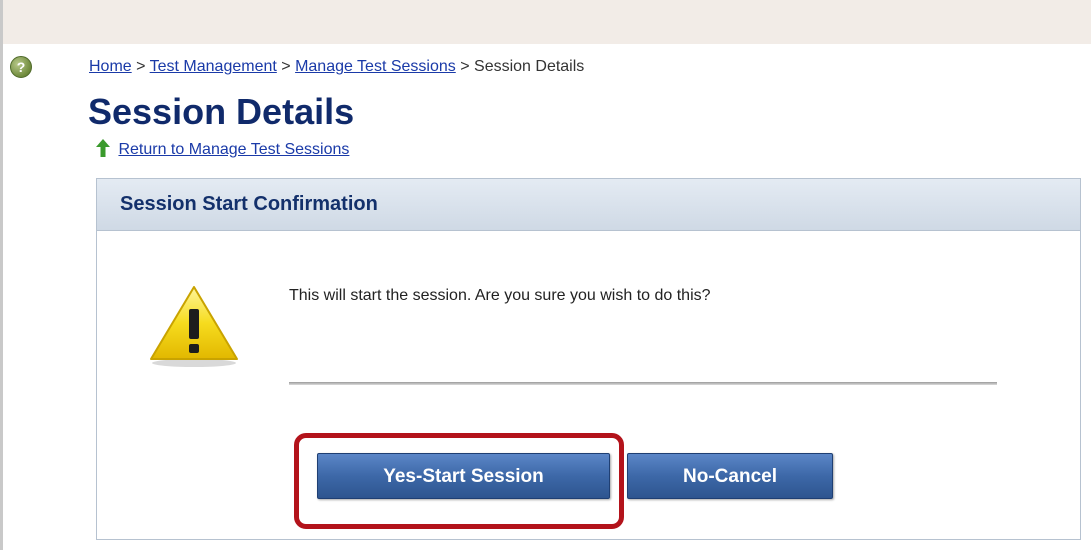 Image resolution: width=1091 pixels, height=550 pixels. Describe the element at coordinates (730, 476) in the screenshot. I see `no-cancel-button: No-Cancel` at that location.